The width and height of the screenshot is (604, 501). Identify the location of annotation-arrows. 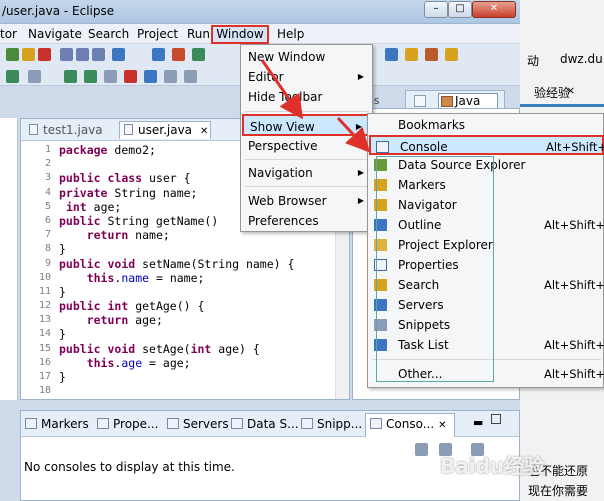
(315, 106).